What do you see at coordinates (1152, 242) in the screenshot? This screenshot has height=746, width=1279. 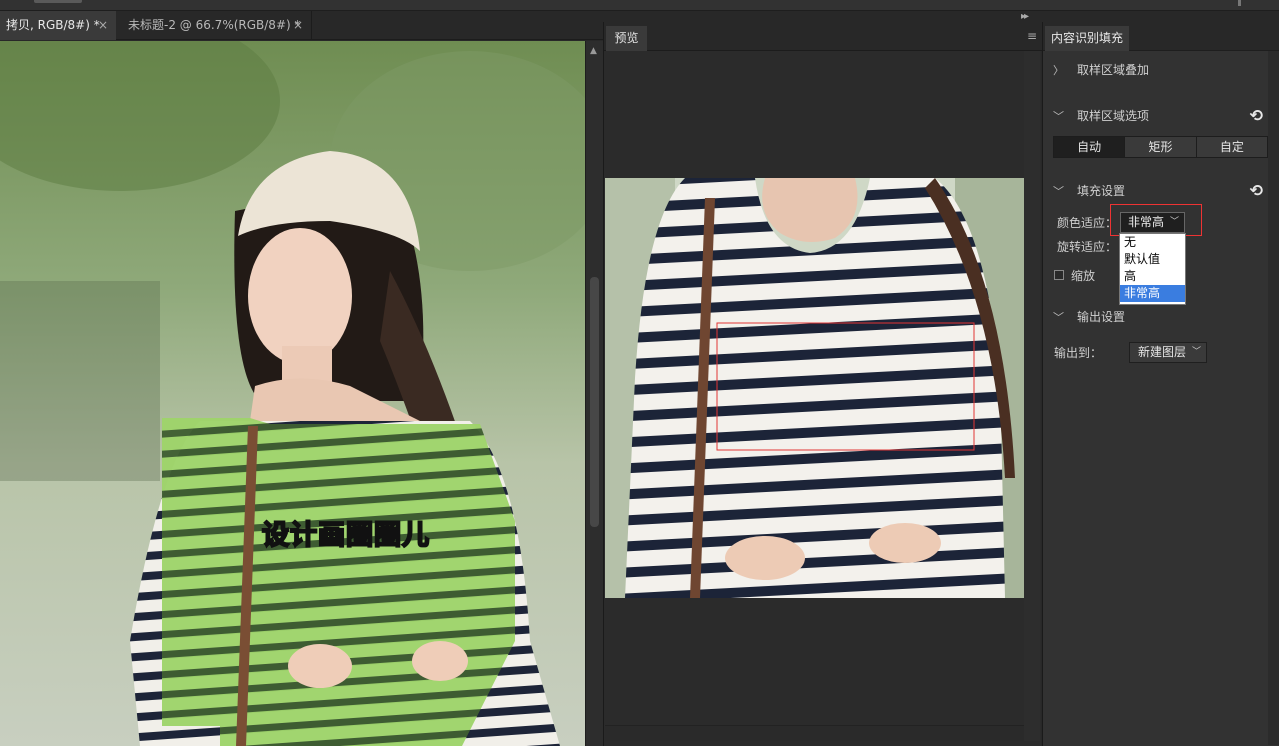 I see `dropdown-option-none: 无` at bounding box center [1152, 242].